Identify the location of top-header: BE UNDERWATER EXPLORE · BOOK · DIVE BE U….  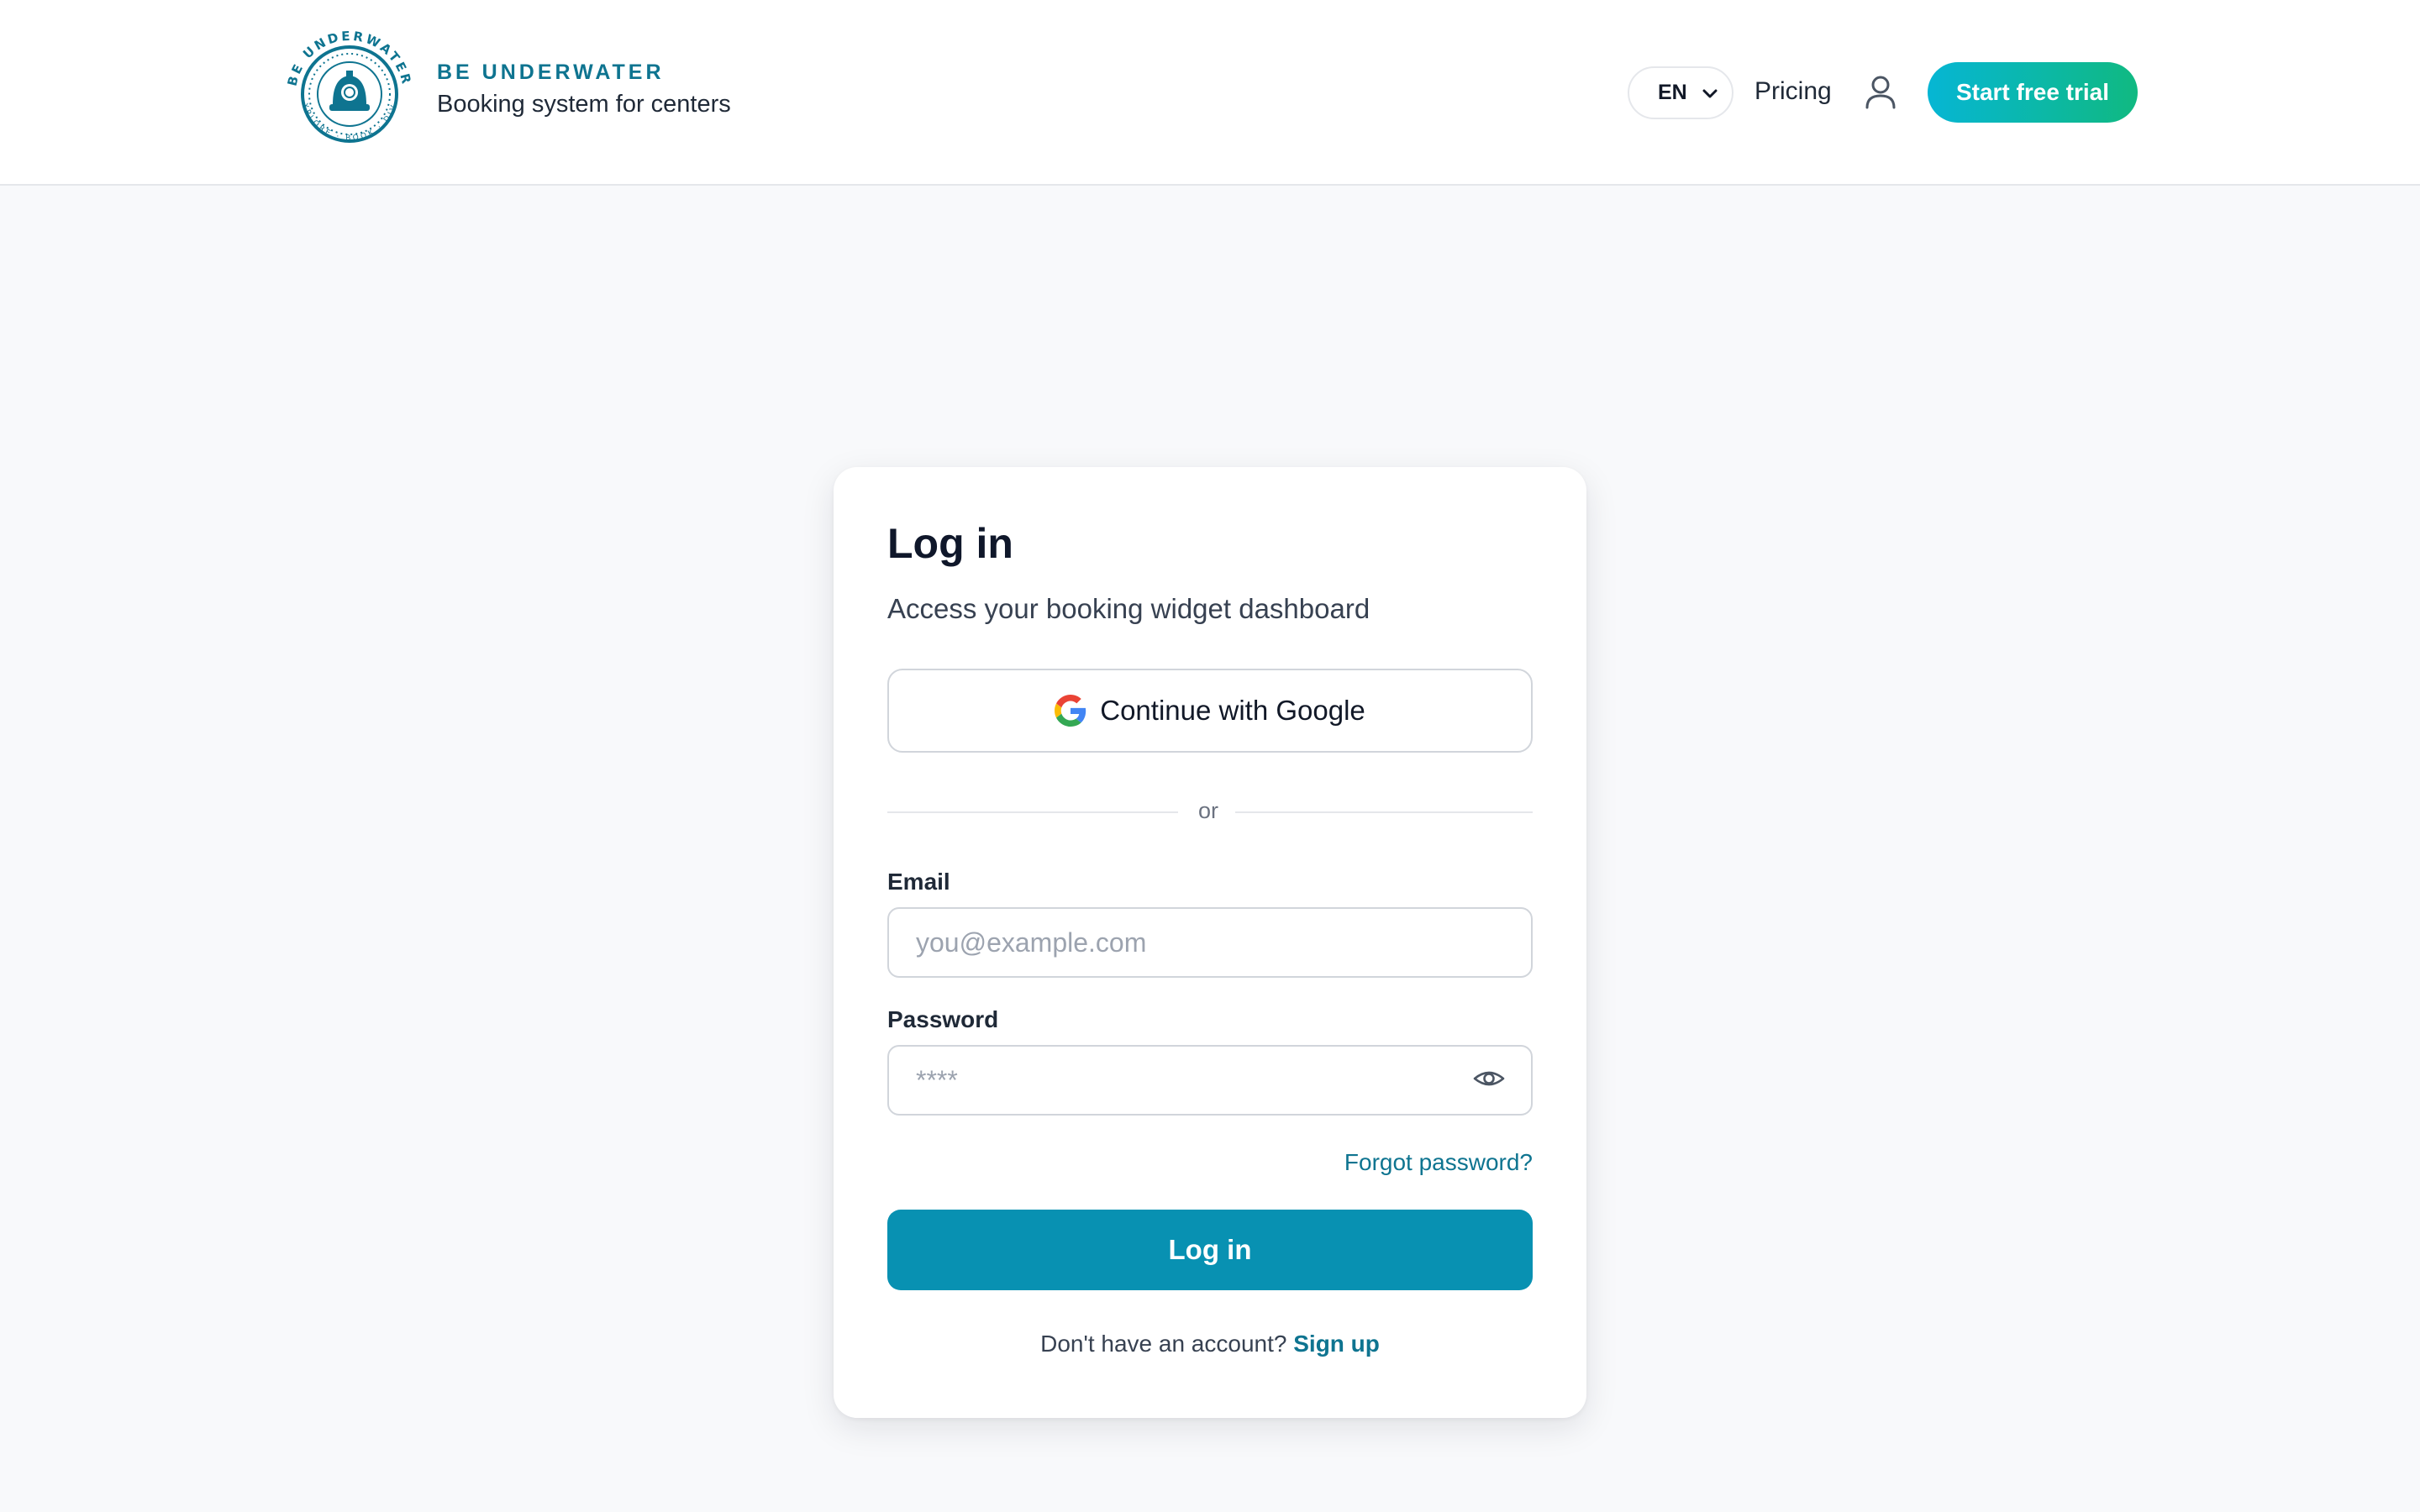
(1210, 93).